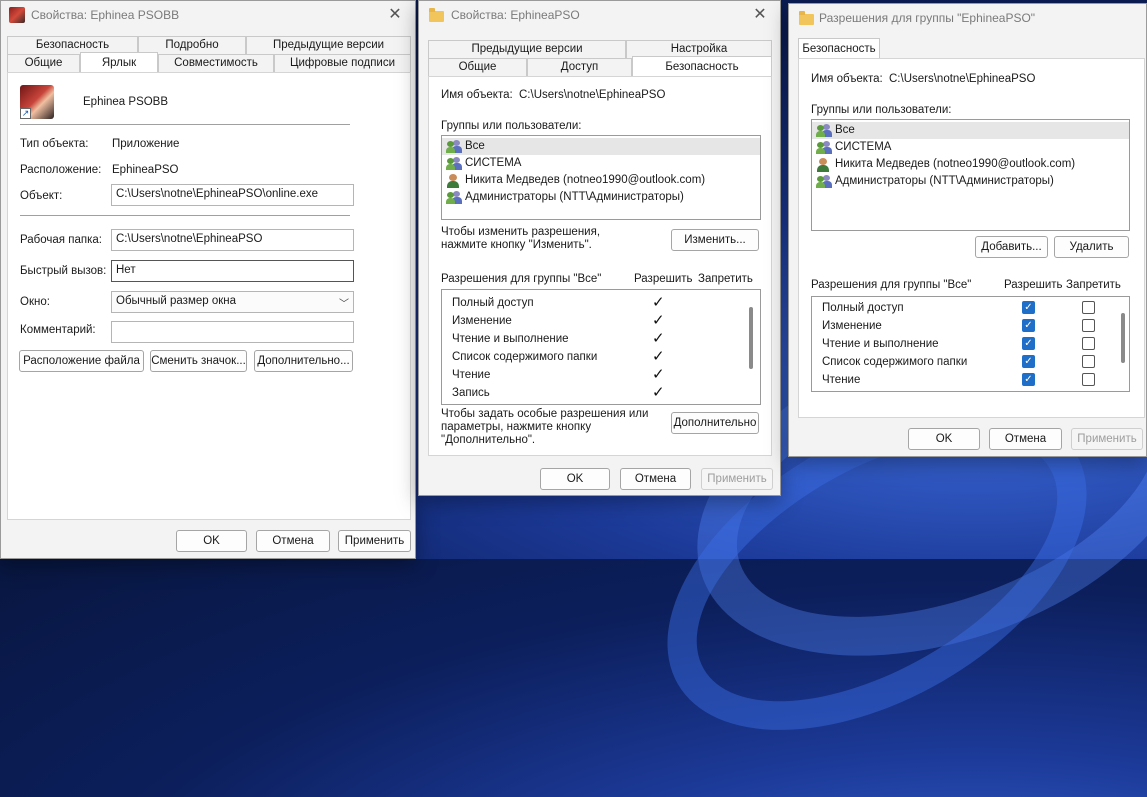 The width and height of the screenshot is (1147, 797). I want to click on tab-row-2: Общие Доступ Безопасность, so click(600, 66).